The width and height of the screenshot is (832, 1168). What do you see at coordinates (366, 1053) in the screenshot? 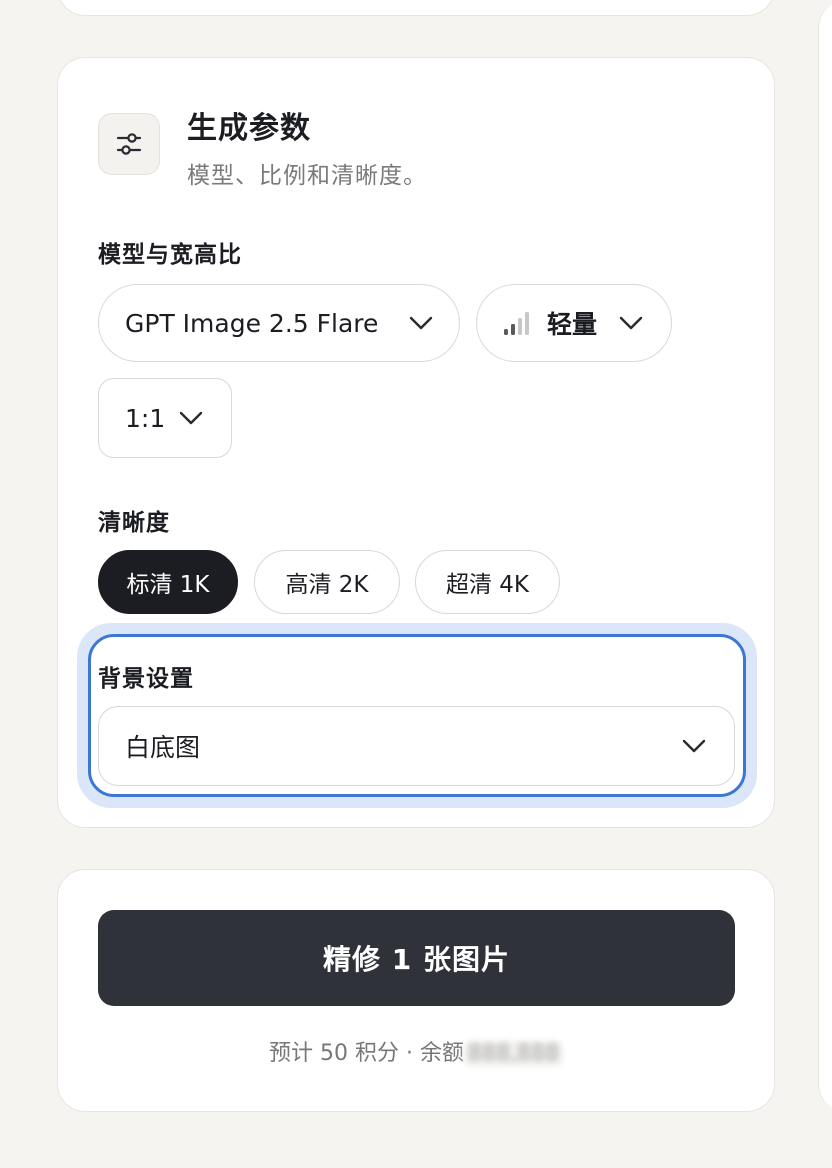
I see `cost-text: 预计 50 积分 · 余额` at bounding box center [366, 1053].